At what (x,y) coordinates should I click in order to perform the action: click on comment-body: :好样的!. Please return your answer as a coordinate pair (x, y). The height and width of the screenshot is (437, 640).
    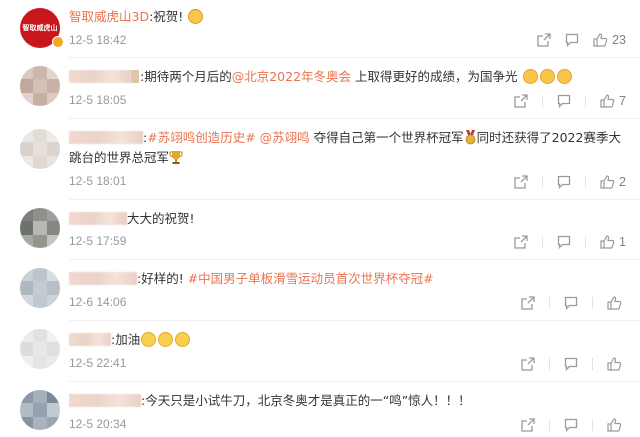
    Looking at the image, I should click on (162, 278).